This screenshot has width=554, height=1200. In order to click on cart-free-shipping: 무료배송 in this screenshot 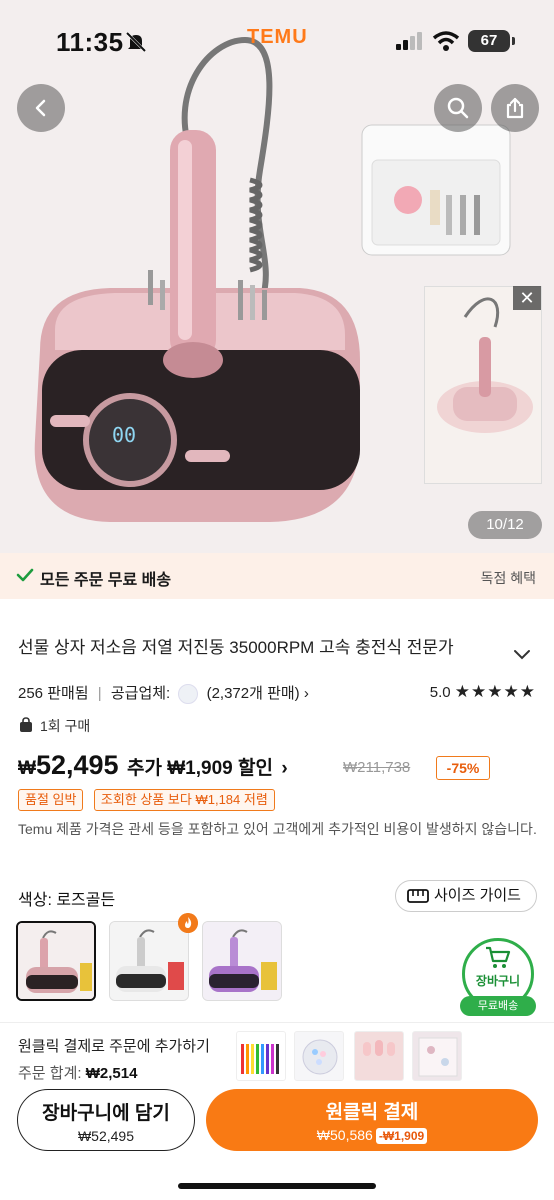, I will do `click(498, 1006)`.